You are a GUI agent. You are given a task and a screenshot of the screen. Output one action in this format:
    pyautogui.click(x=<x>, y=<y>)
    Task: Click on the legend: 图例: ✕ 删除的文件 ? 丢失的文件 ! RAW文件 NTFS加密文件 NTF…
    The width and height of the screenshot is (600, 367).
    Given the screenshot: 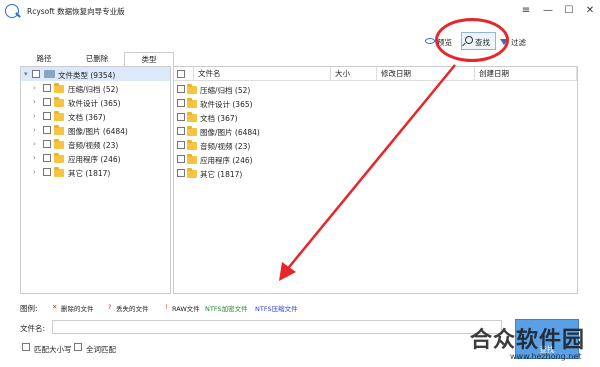 What is the action you would take?
    pyautogui.click(x=300, y=308)
    